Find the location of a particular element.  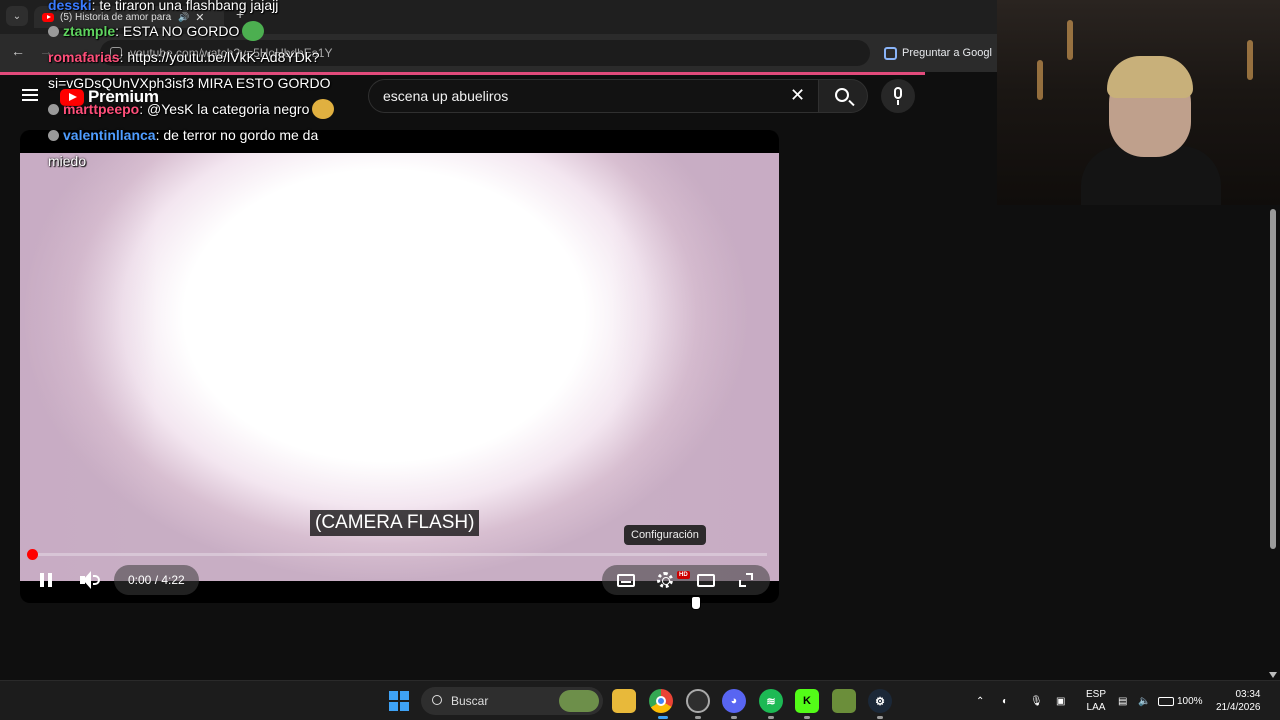

chat-username: desski is located at coordinates (70, 6).